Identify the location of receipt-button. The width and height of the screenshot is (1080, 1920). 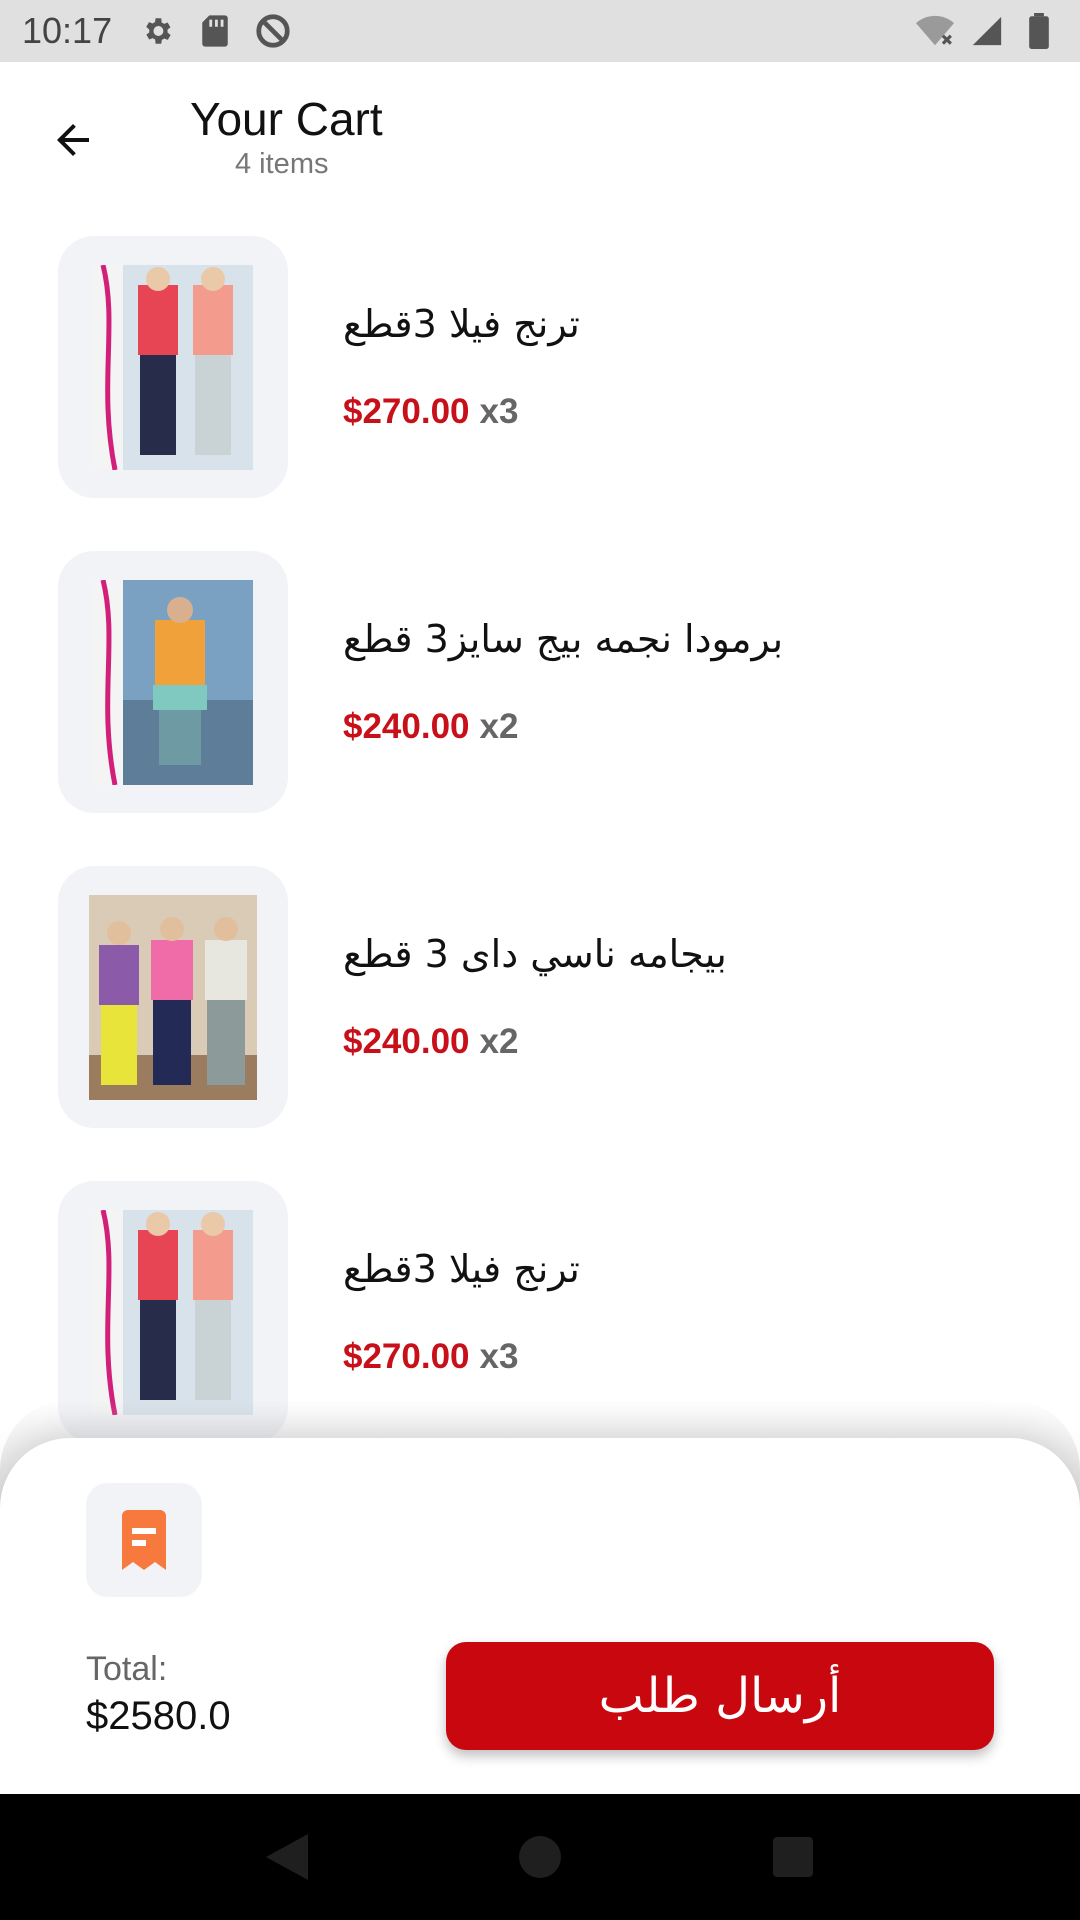
(144, 1540).